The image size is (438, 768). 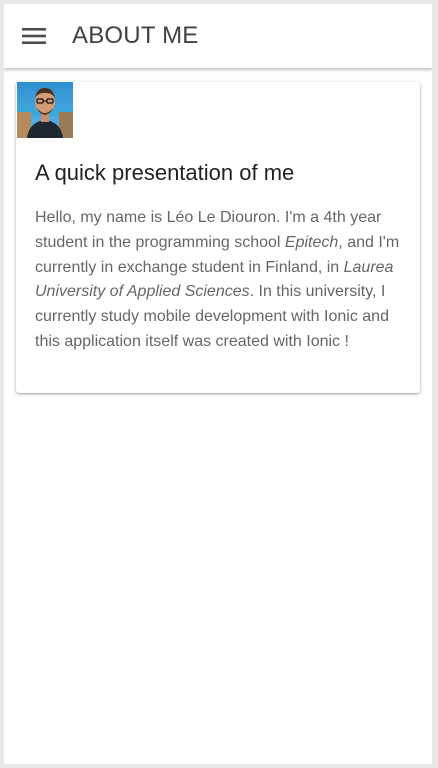 I want to click on page-title: ABOUT ME, so click(x=135, y=35).